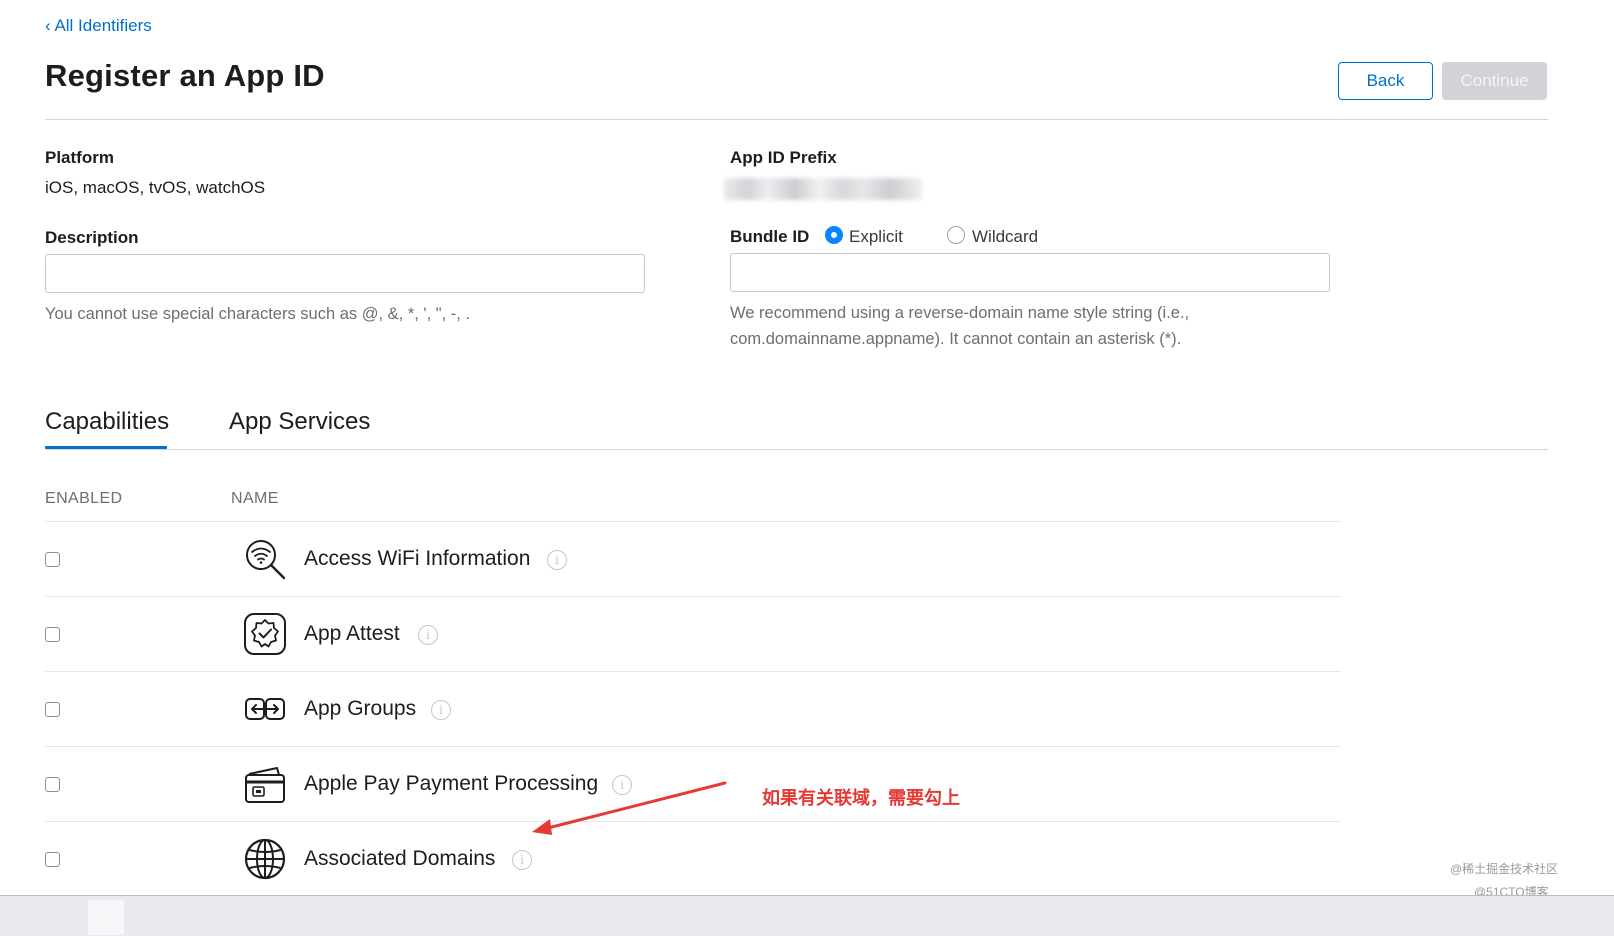 The width and height of the screenshot is (1614, 936). Describe the element at coordinates (255, 498) in the screenshot. I see `column-header-name: NAME` at that location.